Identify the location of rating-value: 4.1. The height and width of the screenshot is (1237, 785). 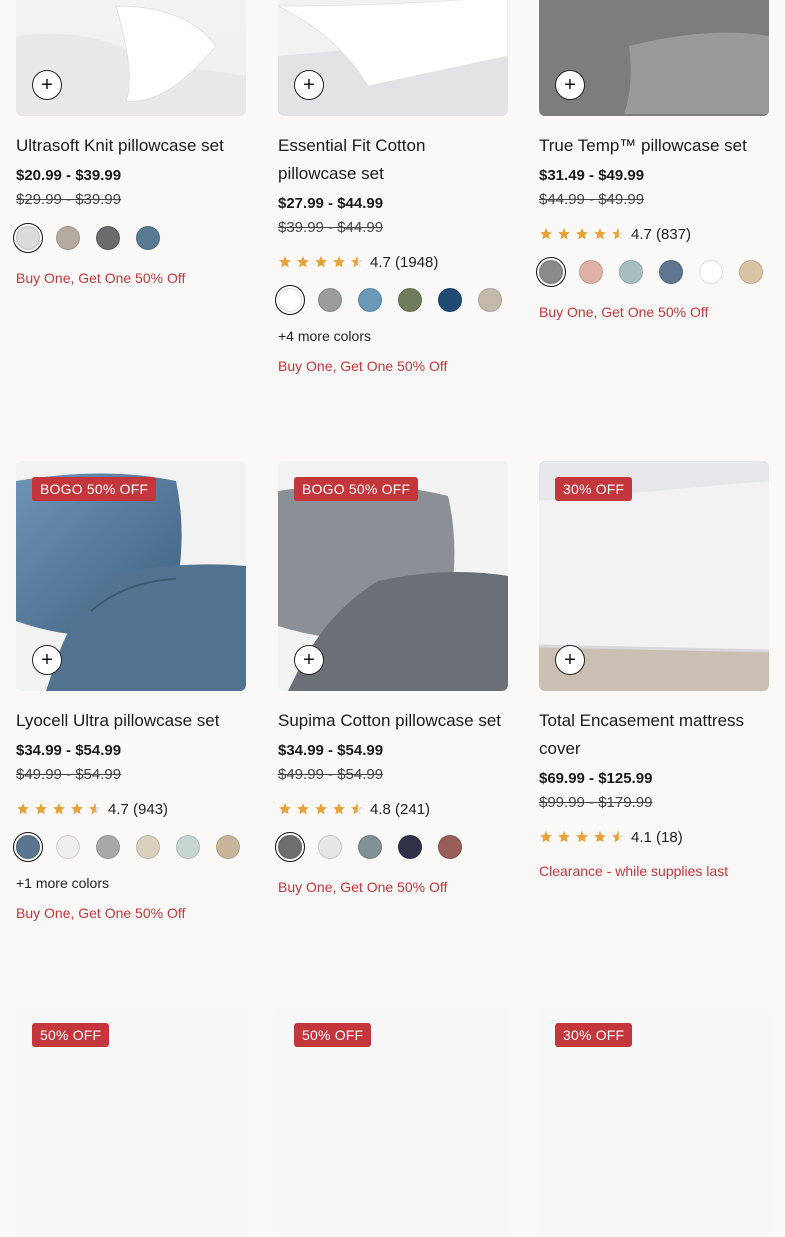
(641, 837).